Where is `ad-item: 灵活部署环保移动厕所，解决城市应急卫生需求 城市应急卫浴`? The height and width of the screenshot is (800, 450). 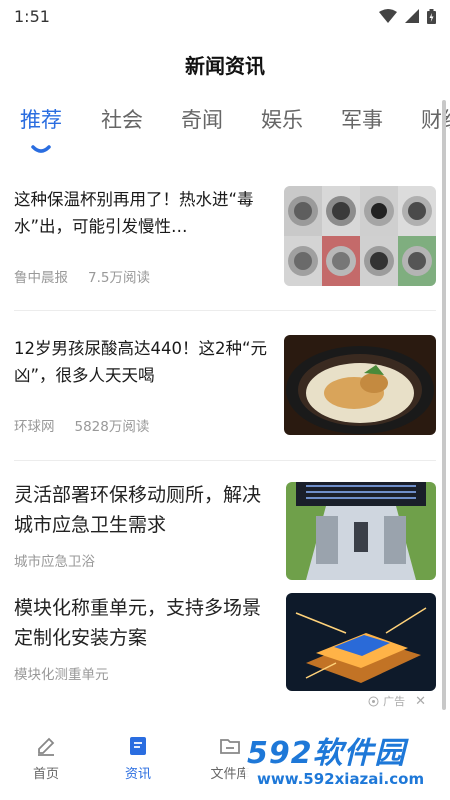 ad-item: 灵活部署环保移动厕所，解决城市应急卫生需求 城市应急卫浴 is located at coordinates (225, 530).